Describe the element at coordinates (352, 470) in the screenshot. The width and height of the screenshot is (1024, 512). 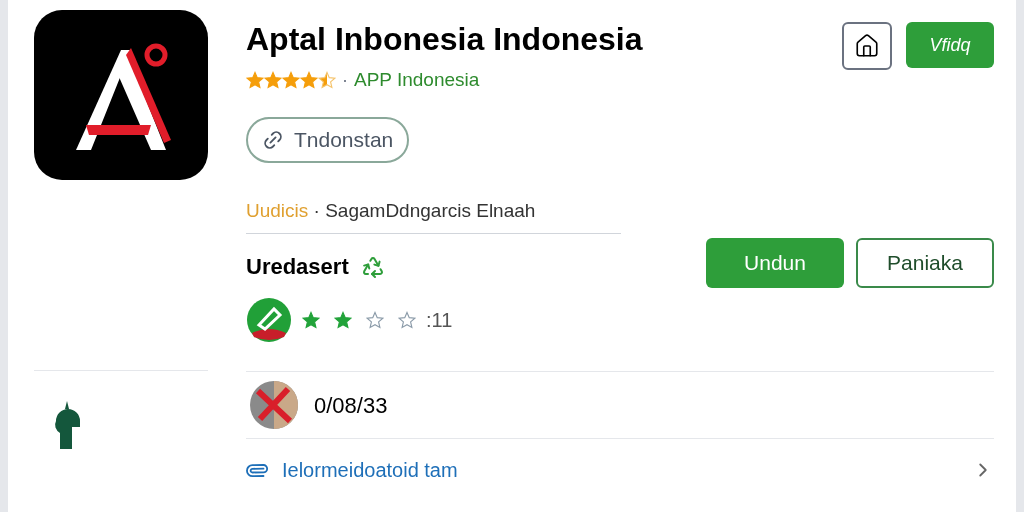
I see `info-link: Ielormeidoatoid tam` at that location.